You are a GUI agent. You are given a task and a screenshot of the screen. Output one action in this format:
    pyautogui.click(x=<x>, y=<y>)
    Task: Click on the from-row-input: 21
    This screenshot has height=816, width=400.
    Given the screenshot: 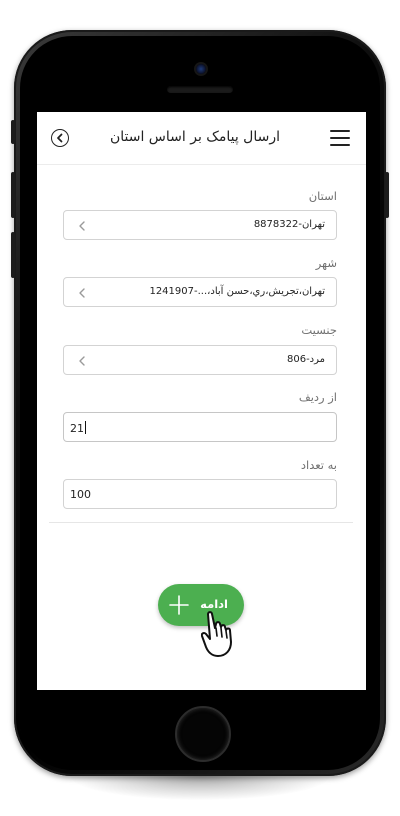 What is the action you would take?
    pyautogui.click(x=200, y=427)
    